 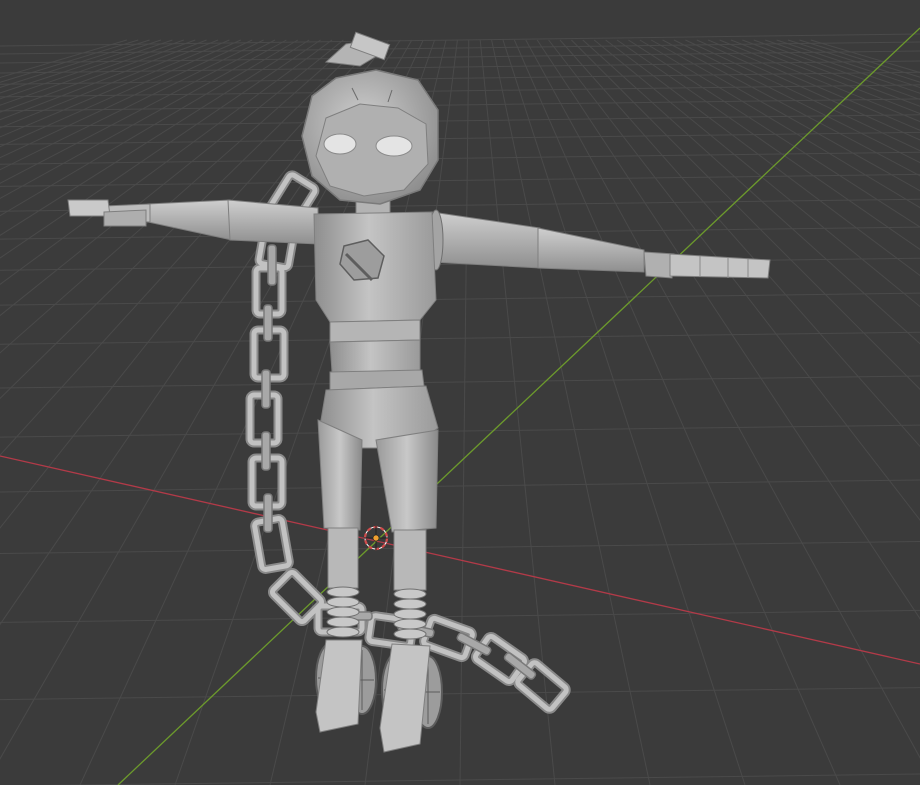 I want to click on right-arm, so click(x=599, y=244).